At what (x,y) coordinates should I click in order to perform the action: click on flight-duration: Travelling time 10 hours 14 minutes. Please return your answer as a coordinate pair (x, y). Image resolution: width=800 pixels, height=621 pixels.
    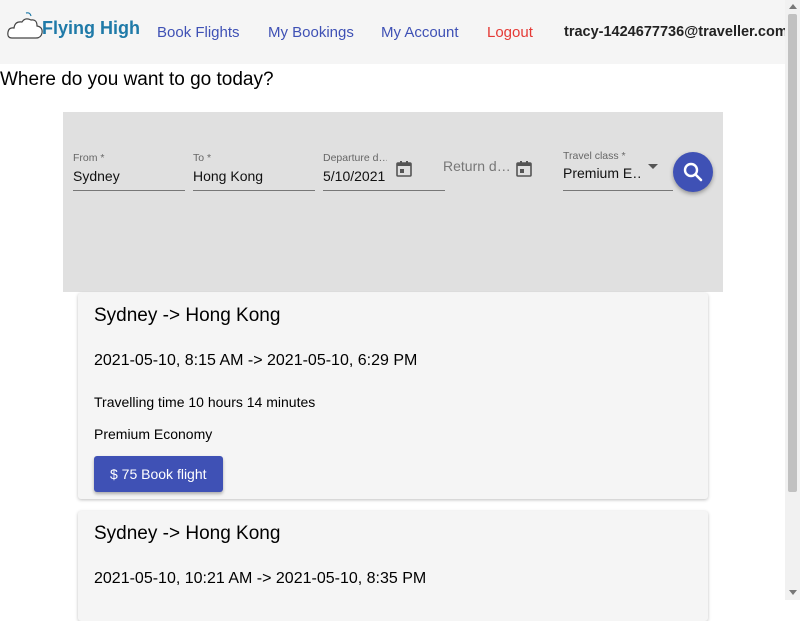
    Looking at the image, I should click on (205, 402).